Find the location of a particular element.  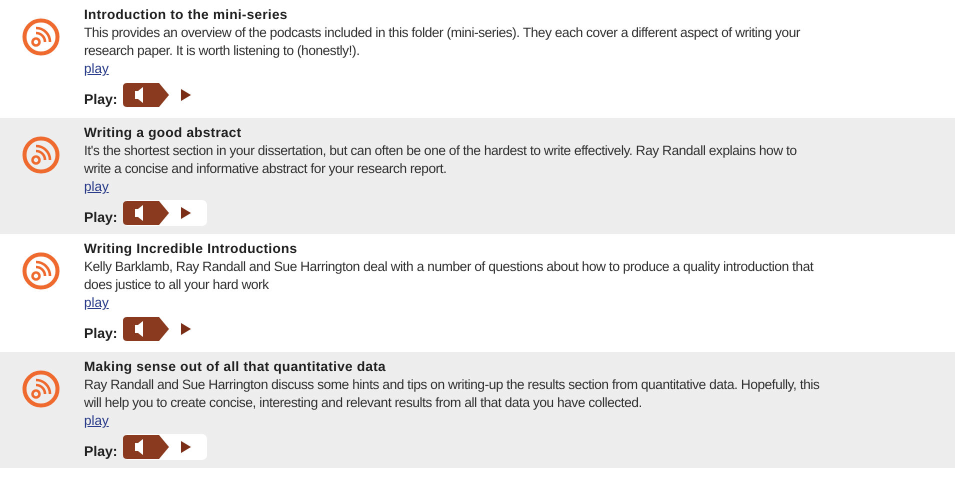

podcast-description: It's the shortest section in your dissertation, but can often be one of the hardest to write effectively. Ray Randall explains how to write a concise and informative abstract for your research report. is located at coordinates (441, 160).